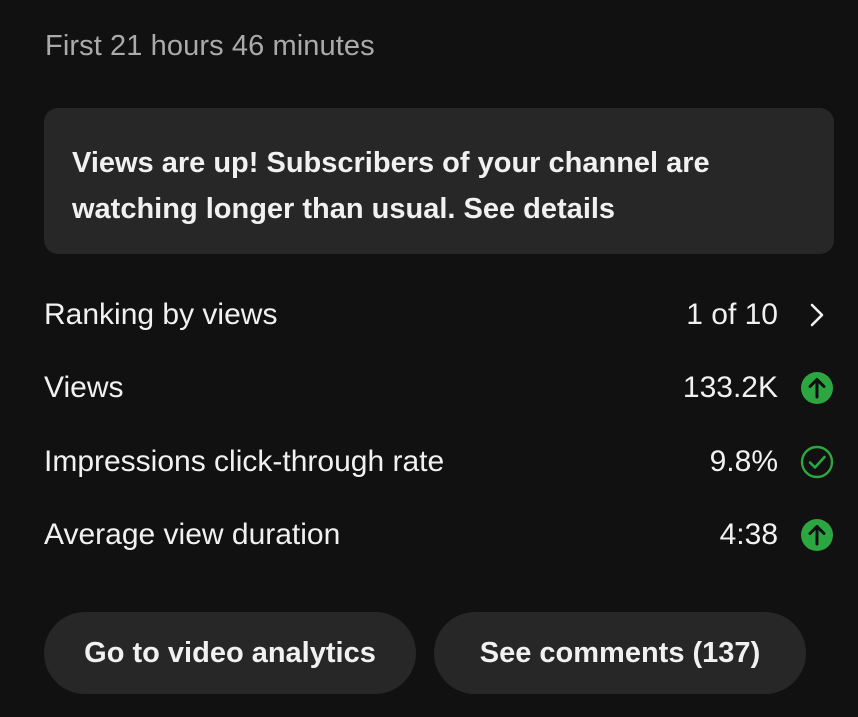 The image size is (858, 717). I want to click on metric-row-ranking: Ranking by views 1 of 10, so click(439, 315).